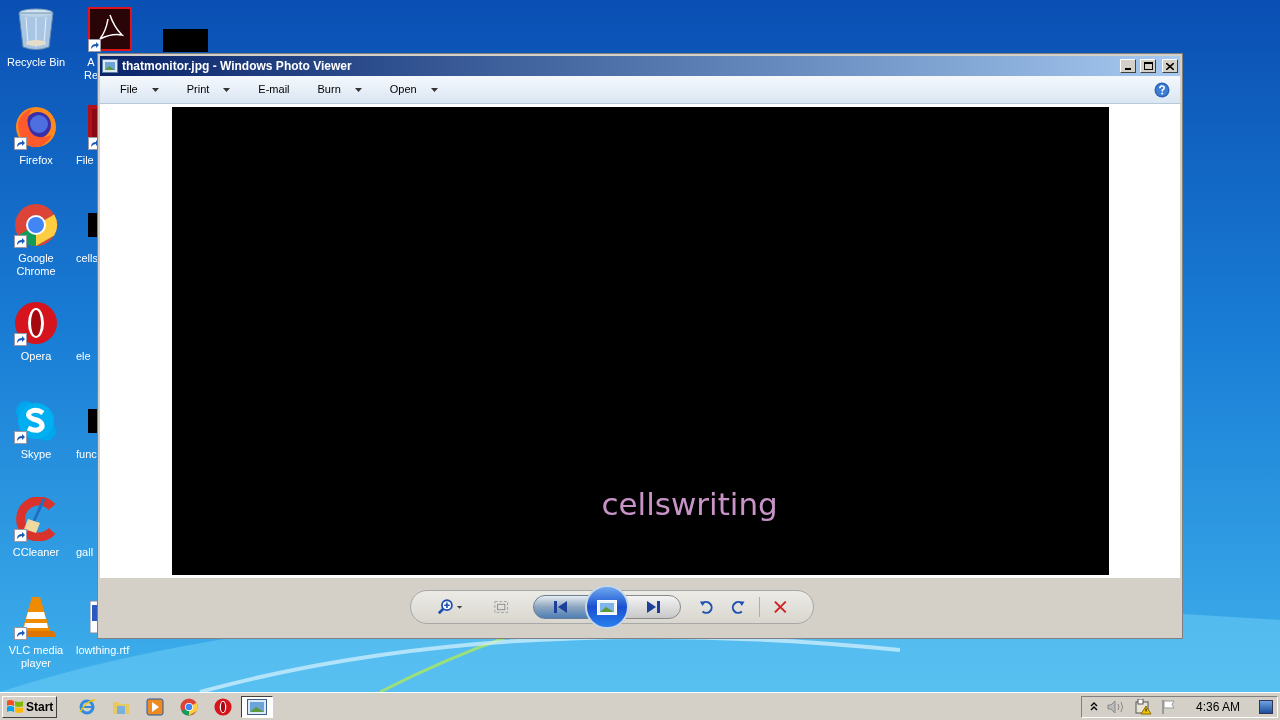 Image resolution: width=1280 pixels, height=720 pixels. Describe the element at coordinates (237, 66) in the screenshot. I see `window-title: thatmonitor.jpg - Windows Photo Viewer` at that location.